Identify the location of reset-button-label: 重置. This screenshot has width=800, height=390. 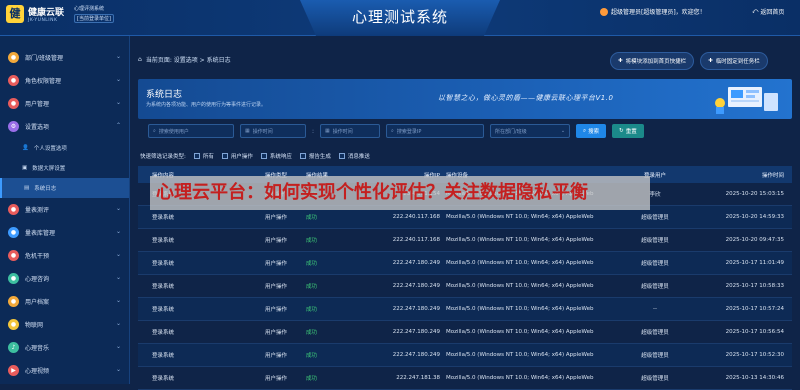
(631, 132).